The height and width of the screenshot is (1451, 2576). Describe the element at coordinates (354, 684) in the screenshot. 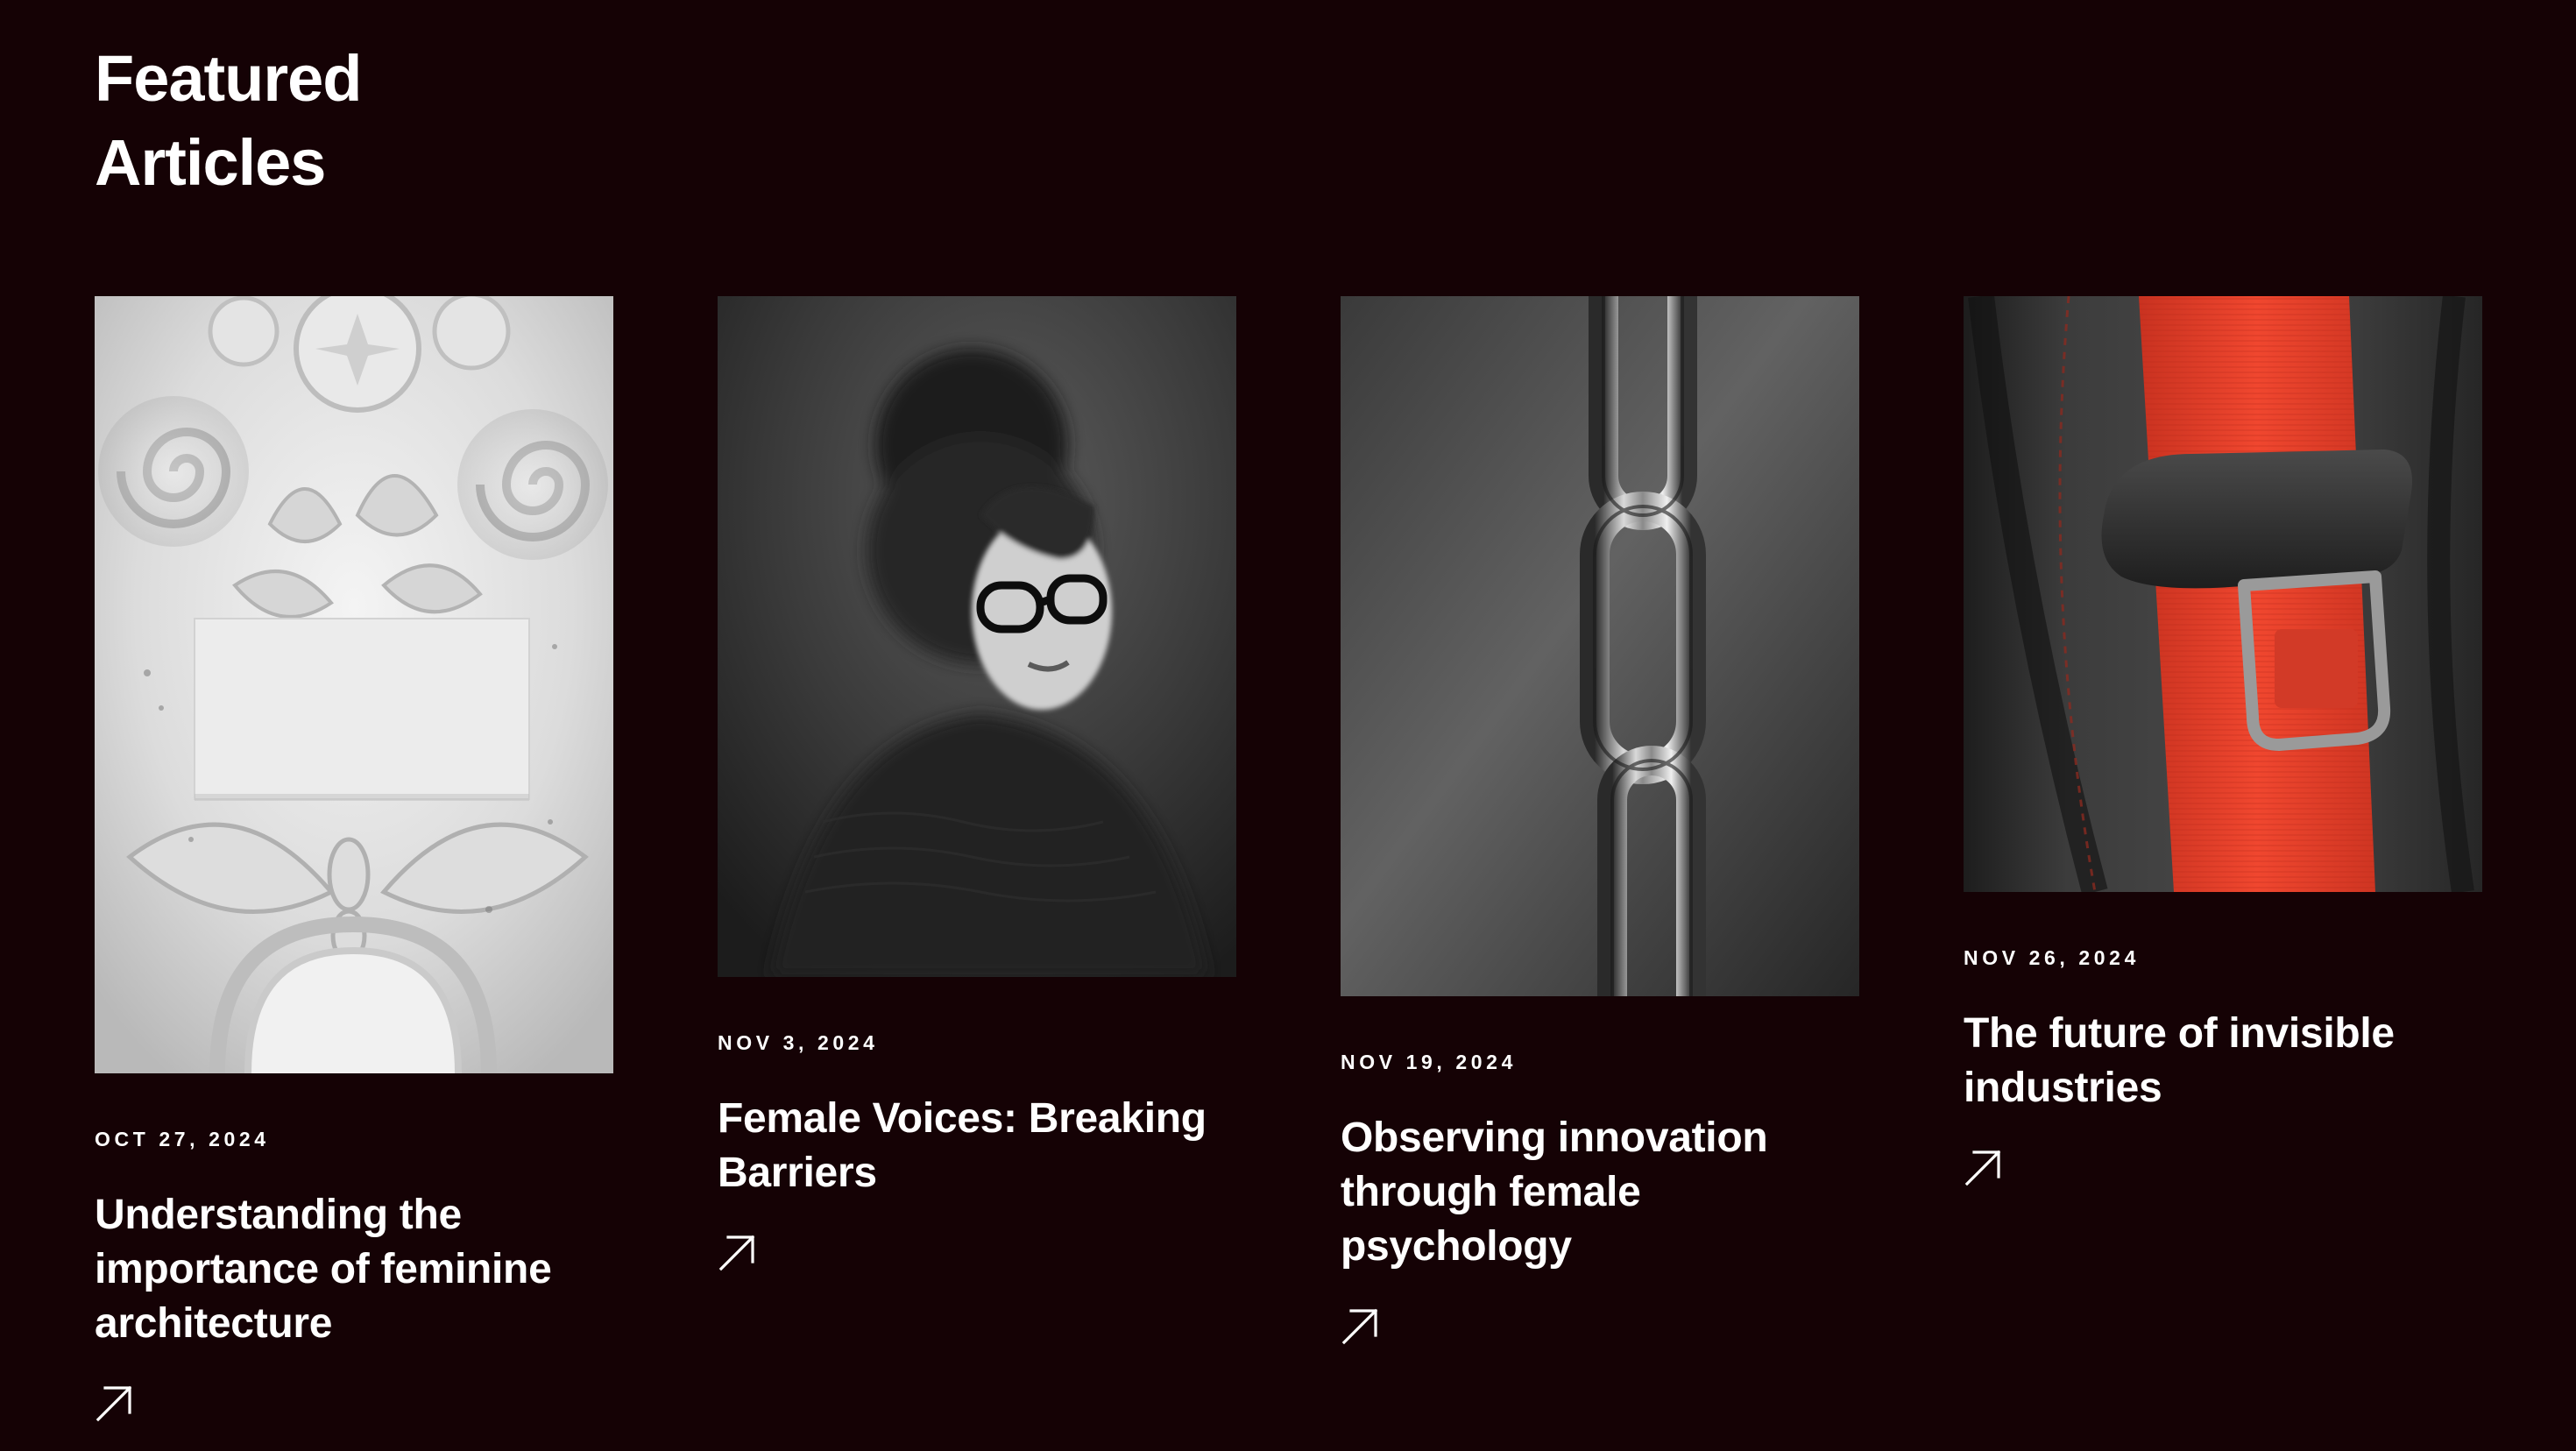

I see `article-image-plaster-ornament` at that location.